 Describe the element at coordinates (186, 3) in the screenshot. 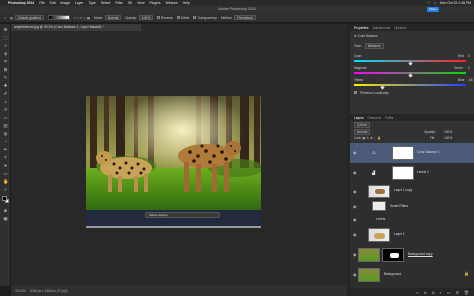

I see `menu-help: Help` at that location.